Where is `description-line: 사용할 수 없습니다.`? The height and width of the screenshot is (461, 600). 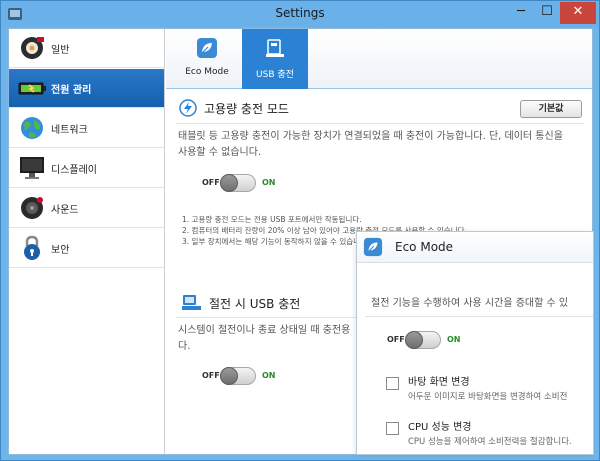
description-line: 사용할 수 없습니다. is located at coordinates (220, 152).